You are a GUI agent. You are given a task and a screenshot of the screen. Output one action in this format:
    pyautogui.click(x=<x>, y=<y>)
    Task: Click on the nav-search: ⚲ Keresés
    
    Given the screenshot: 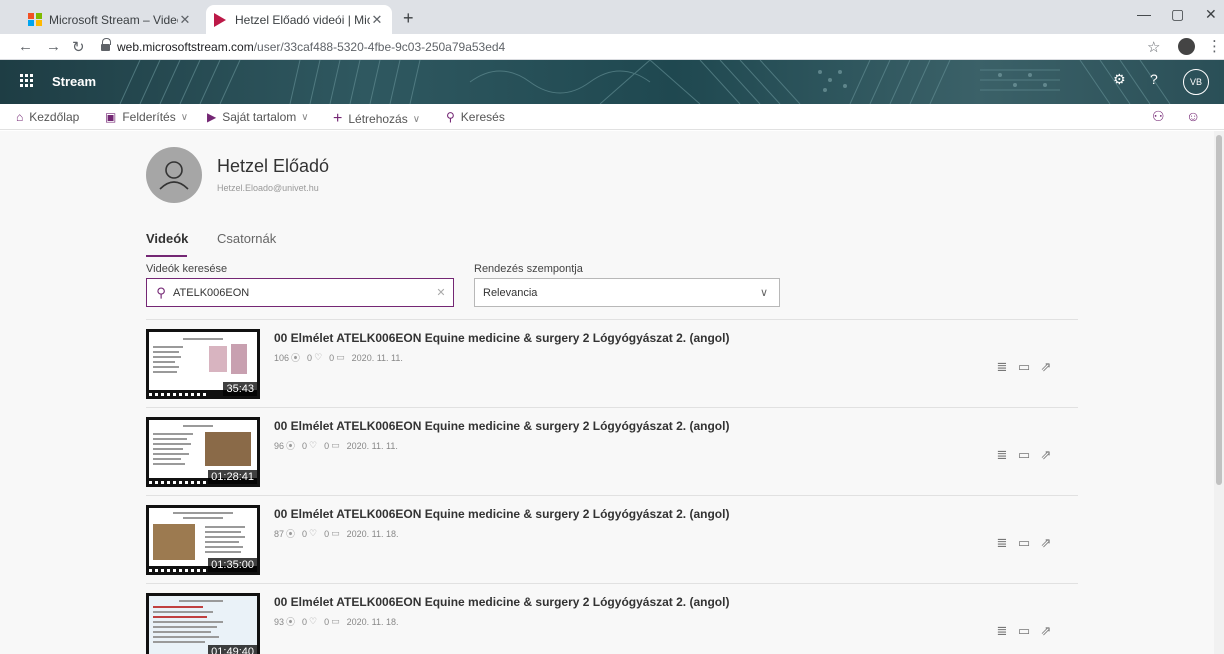 What is the action you would take?
    pyautogui.click(x=475, y=117)
    